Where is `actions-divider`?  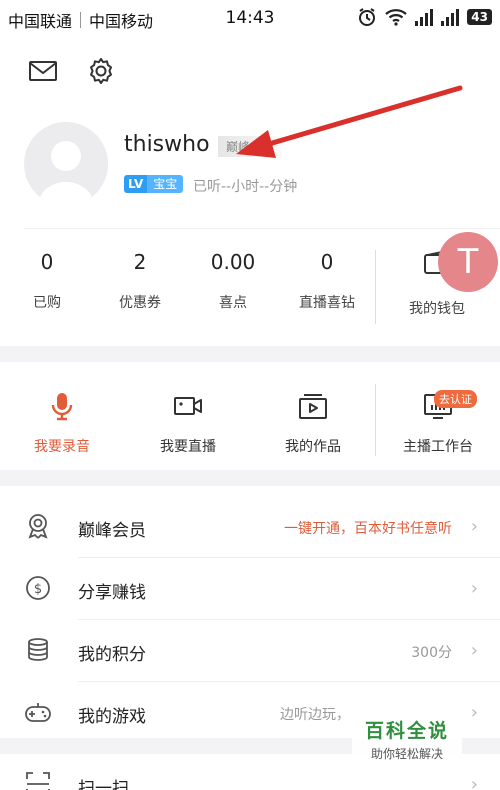 actions-divider is located at coordinates (375, 420).